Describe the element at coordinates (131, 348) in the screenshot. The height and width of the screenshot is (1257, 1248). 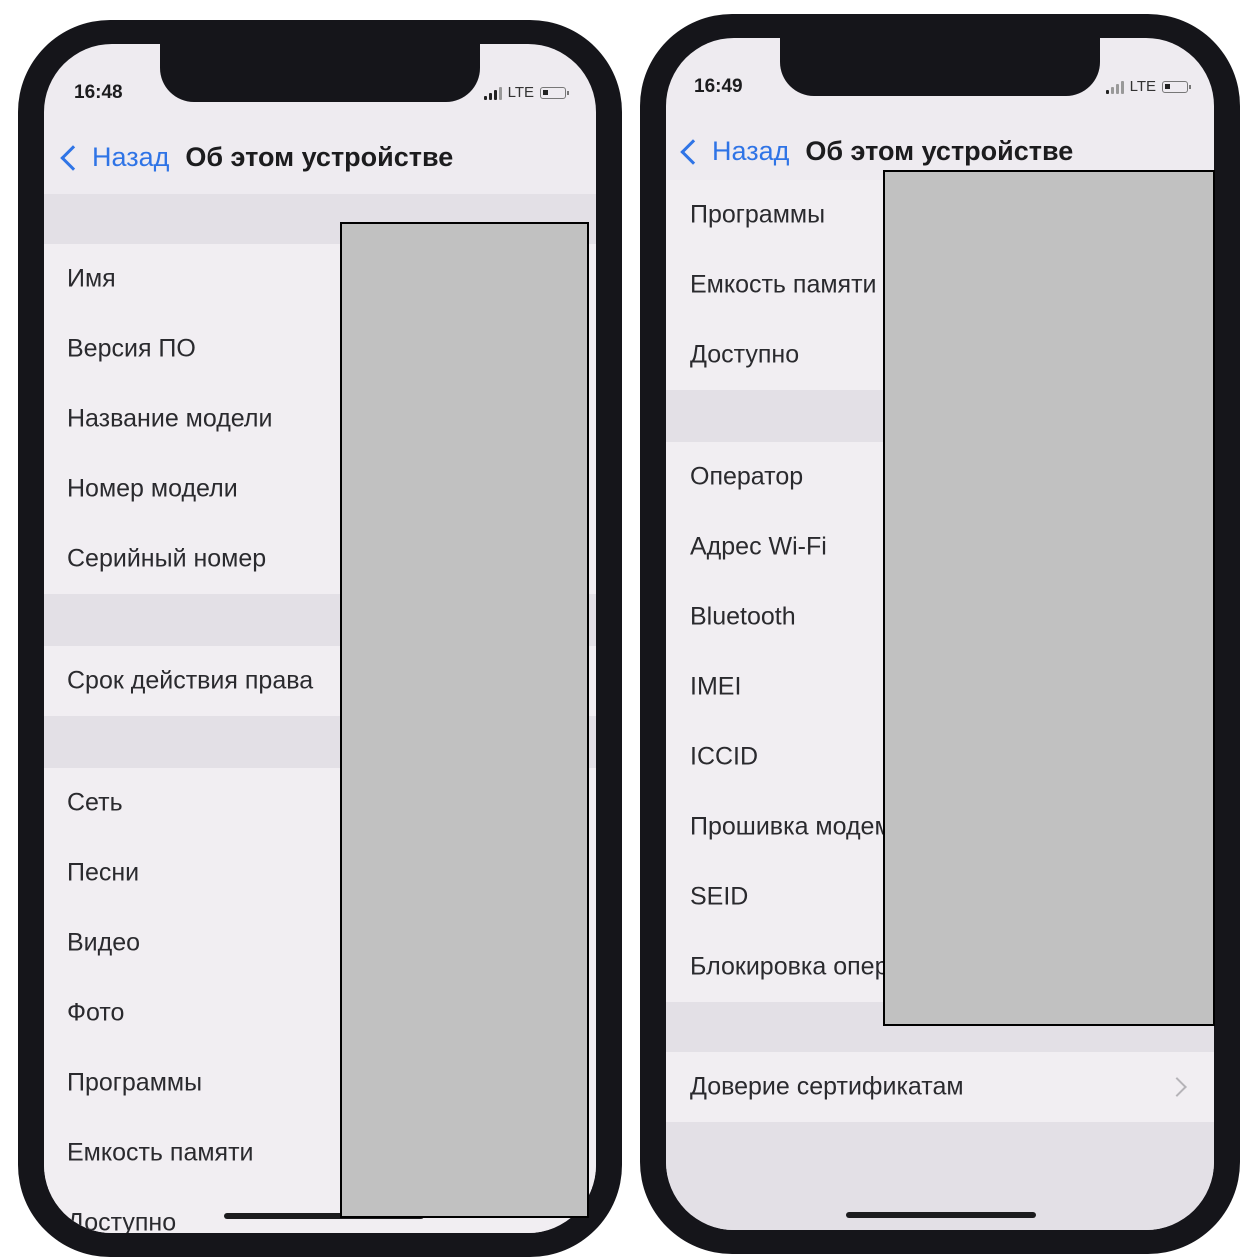
I see `row-label: Версия ПО` at that location.